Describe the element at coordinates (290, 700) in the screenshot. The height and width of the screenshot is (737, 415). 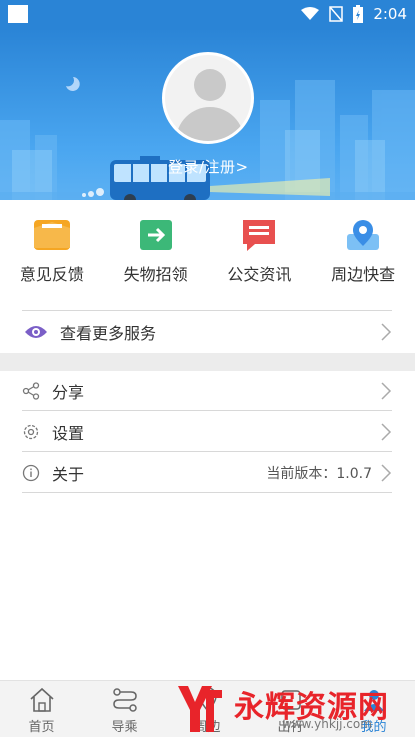
I see `travel-icon` at that location.